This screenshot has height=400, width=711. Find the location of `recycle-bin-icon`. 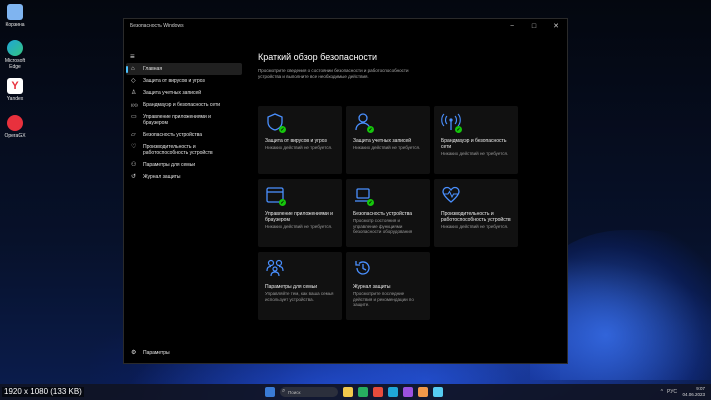

recycle-bin-icon is located at coordinates (15, 12).